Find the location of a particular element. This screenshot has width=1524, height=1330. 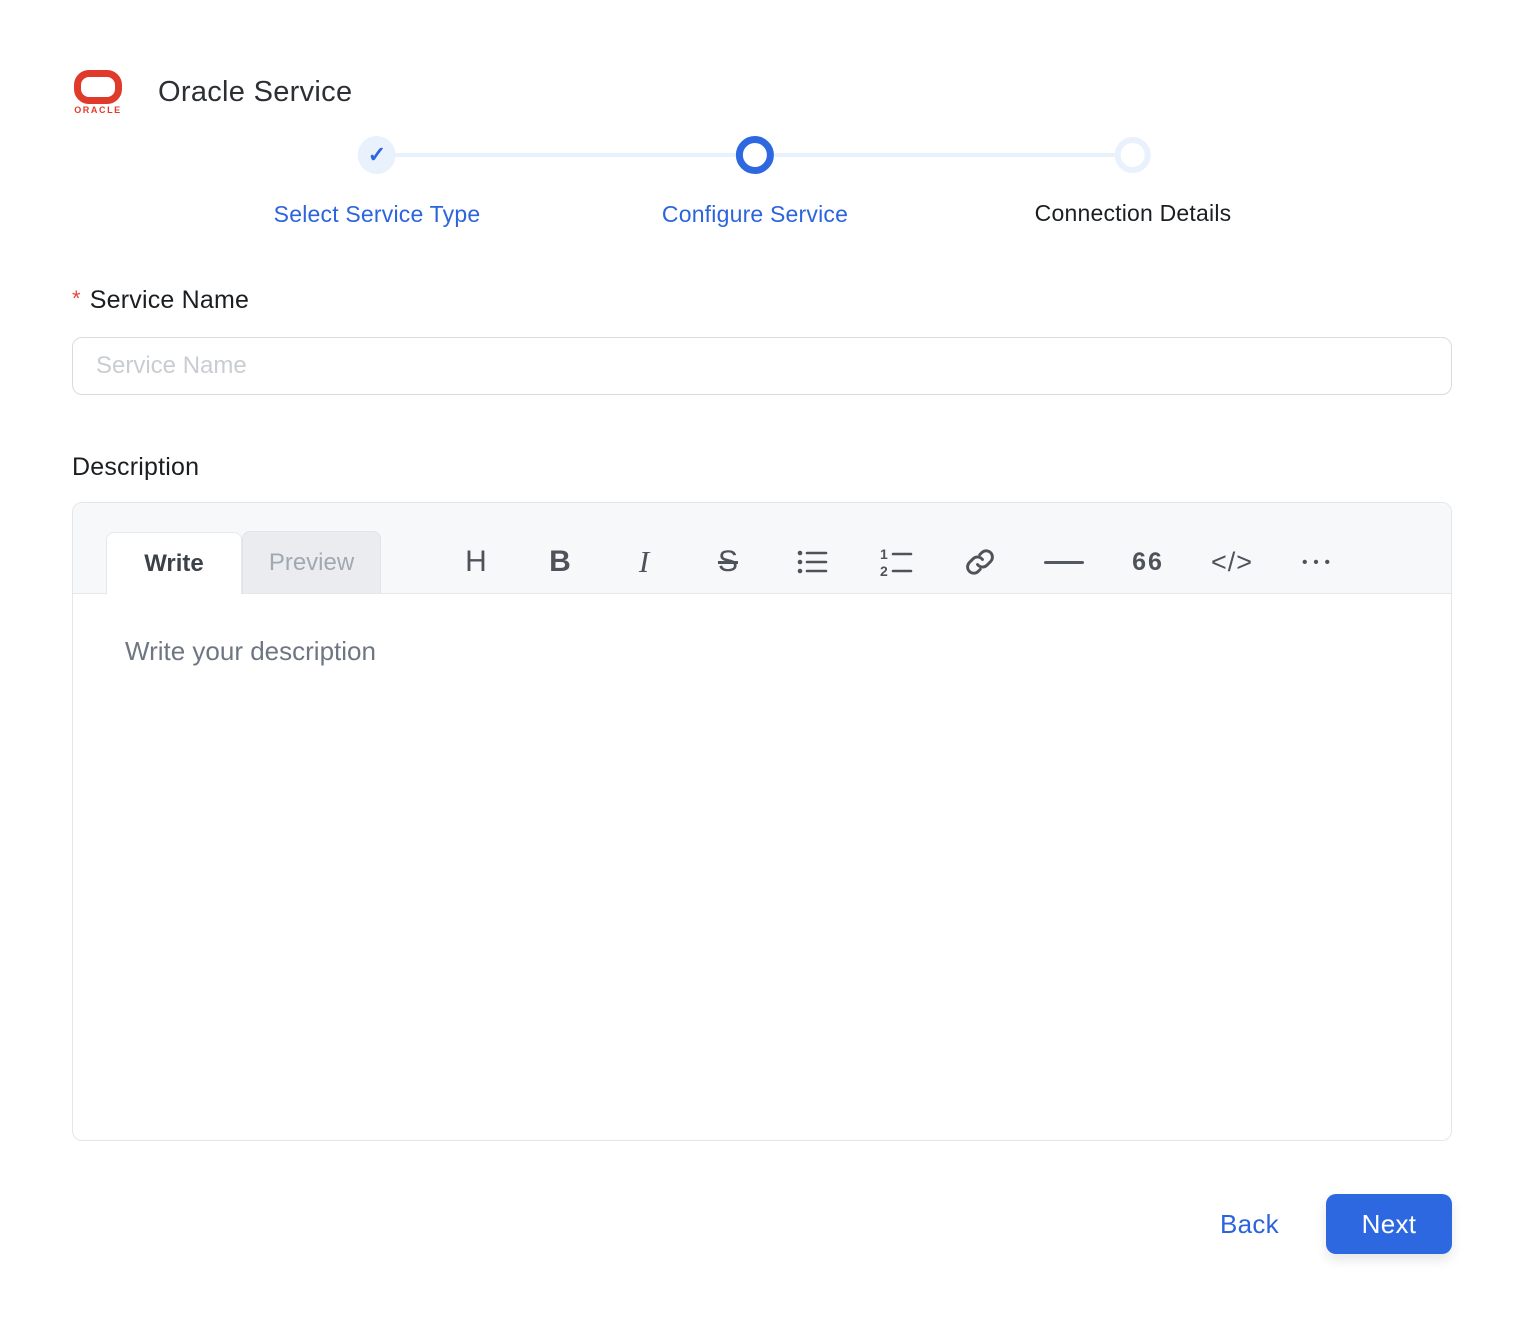

page-header: ORACLE Oracle Service is located at coordinates (762, 92).